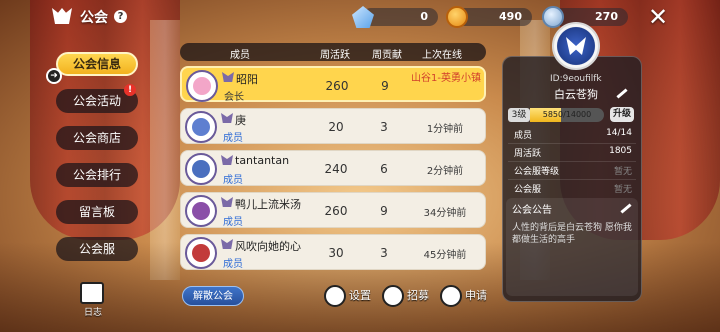 Image resolution: width=720 pixels, height=332 pixels. What do you see at coordinates (620, 151) in the screenshot?
I see `stat-value: 1805` at bounding box center [620, 151].